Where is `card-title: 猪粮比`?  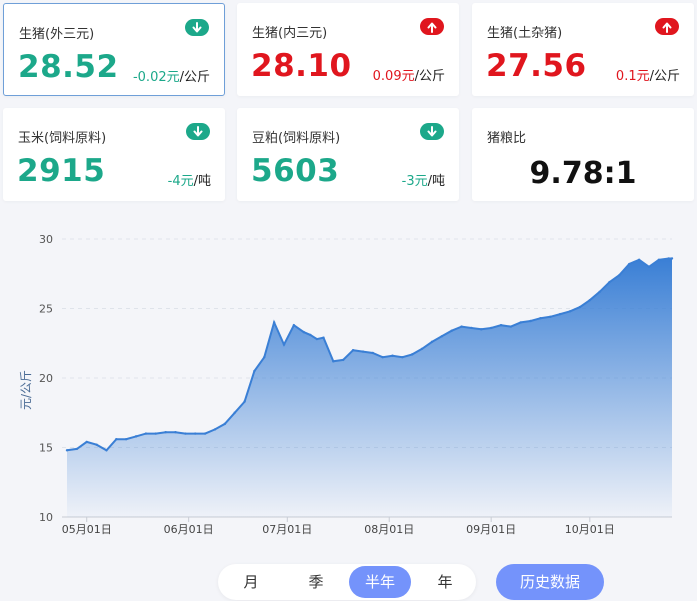
card-title: 猪粮比 is located at coordinates (507, 138).